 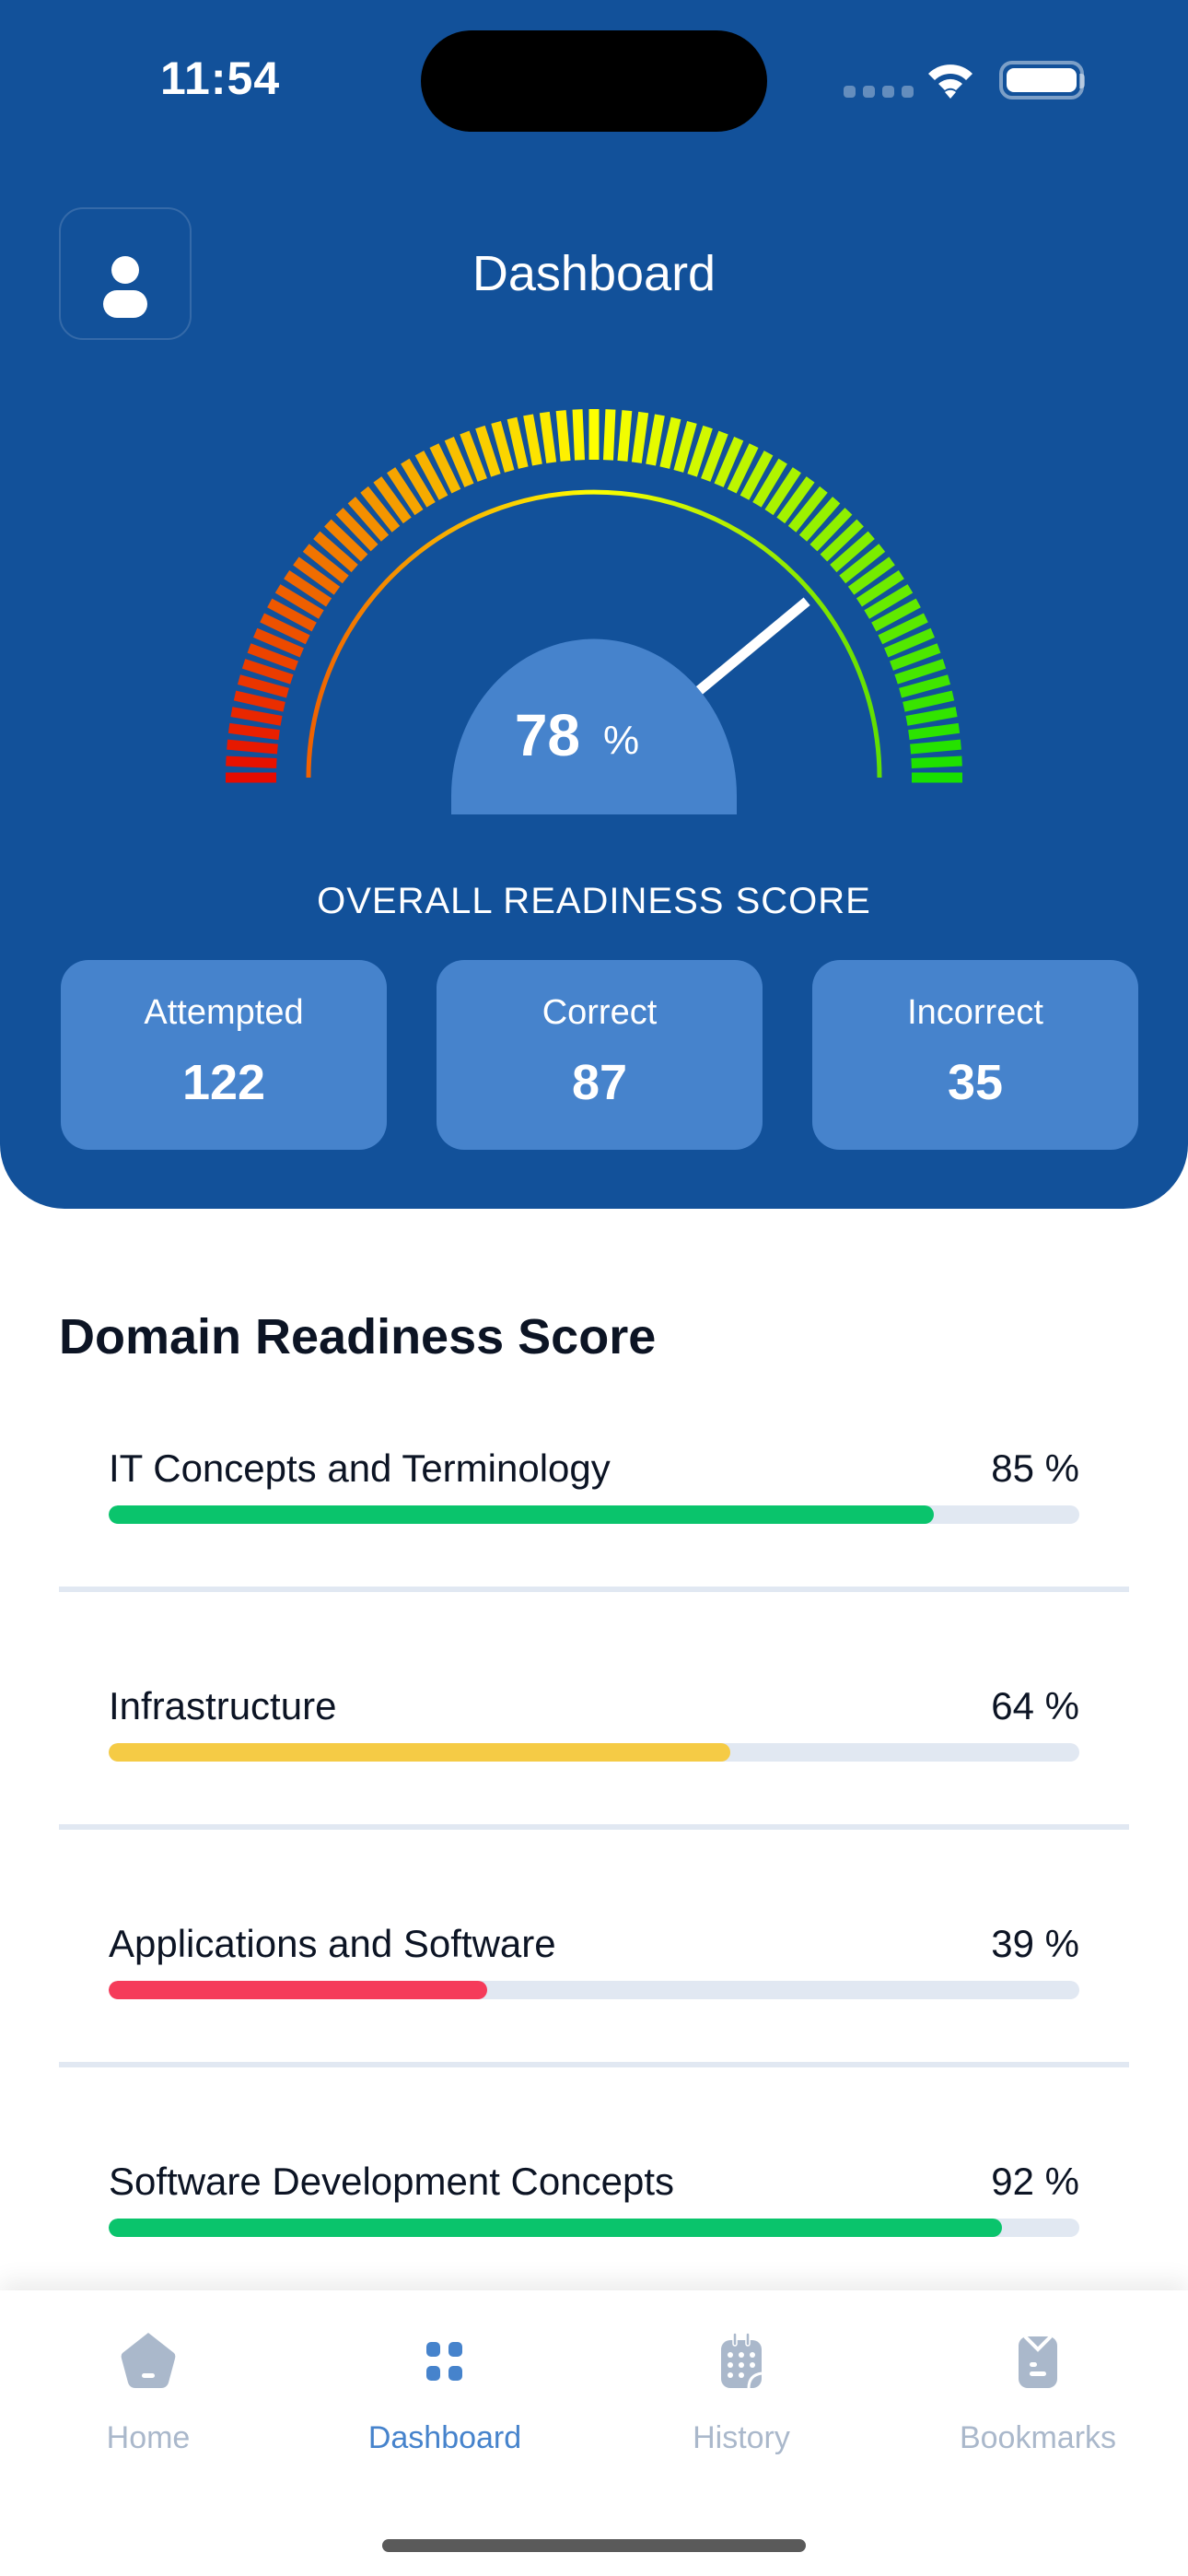 I want to click on tab-label: Dashboard, so click(x=444, y=2437).